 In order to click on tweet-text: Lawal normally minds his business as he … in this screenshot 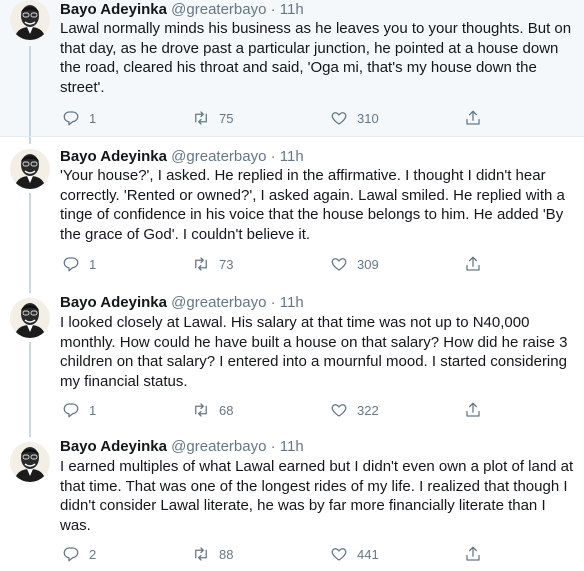, I will do `click(316, 58)`.